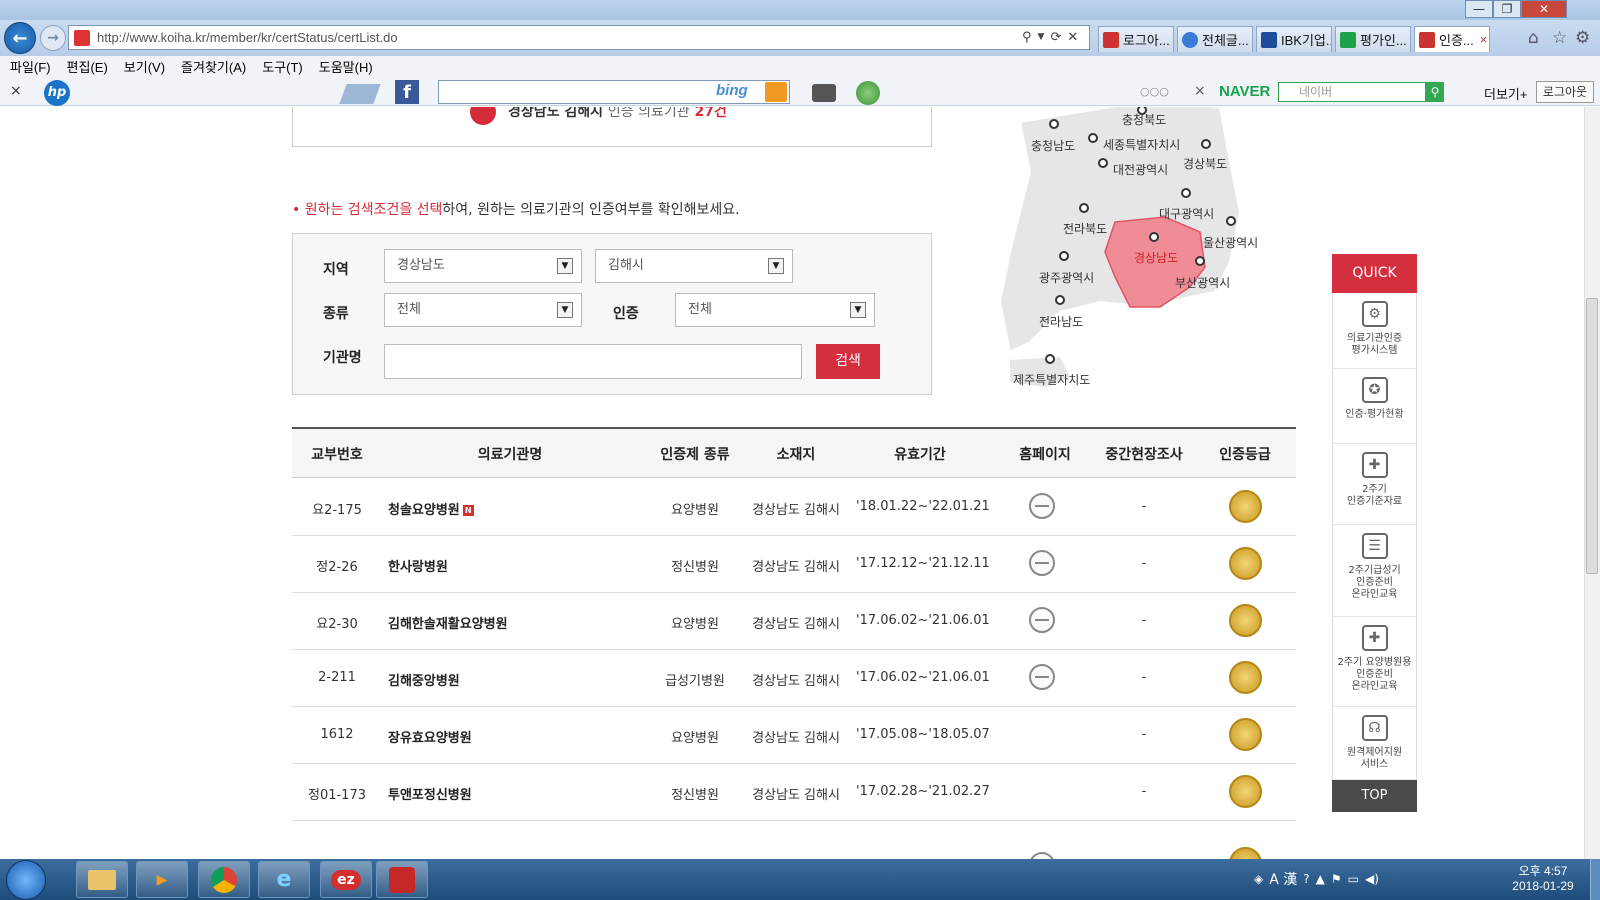 The height and width of the screenshot is (900, 1600). What do you see at coordinates (1533, 38) in the screenshot?
I see `home-icon: ⌂` at bounding box center [1533, 38].